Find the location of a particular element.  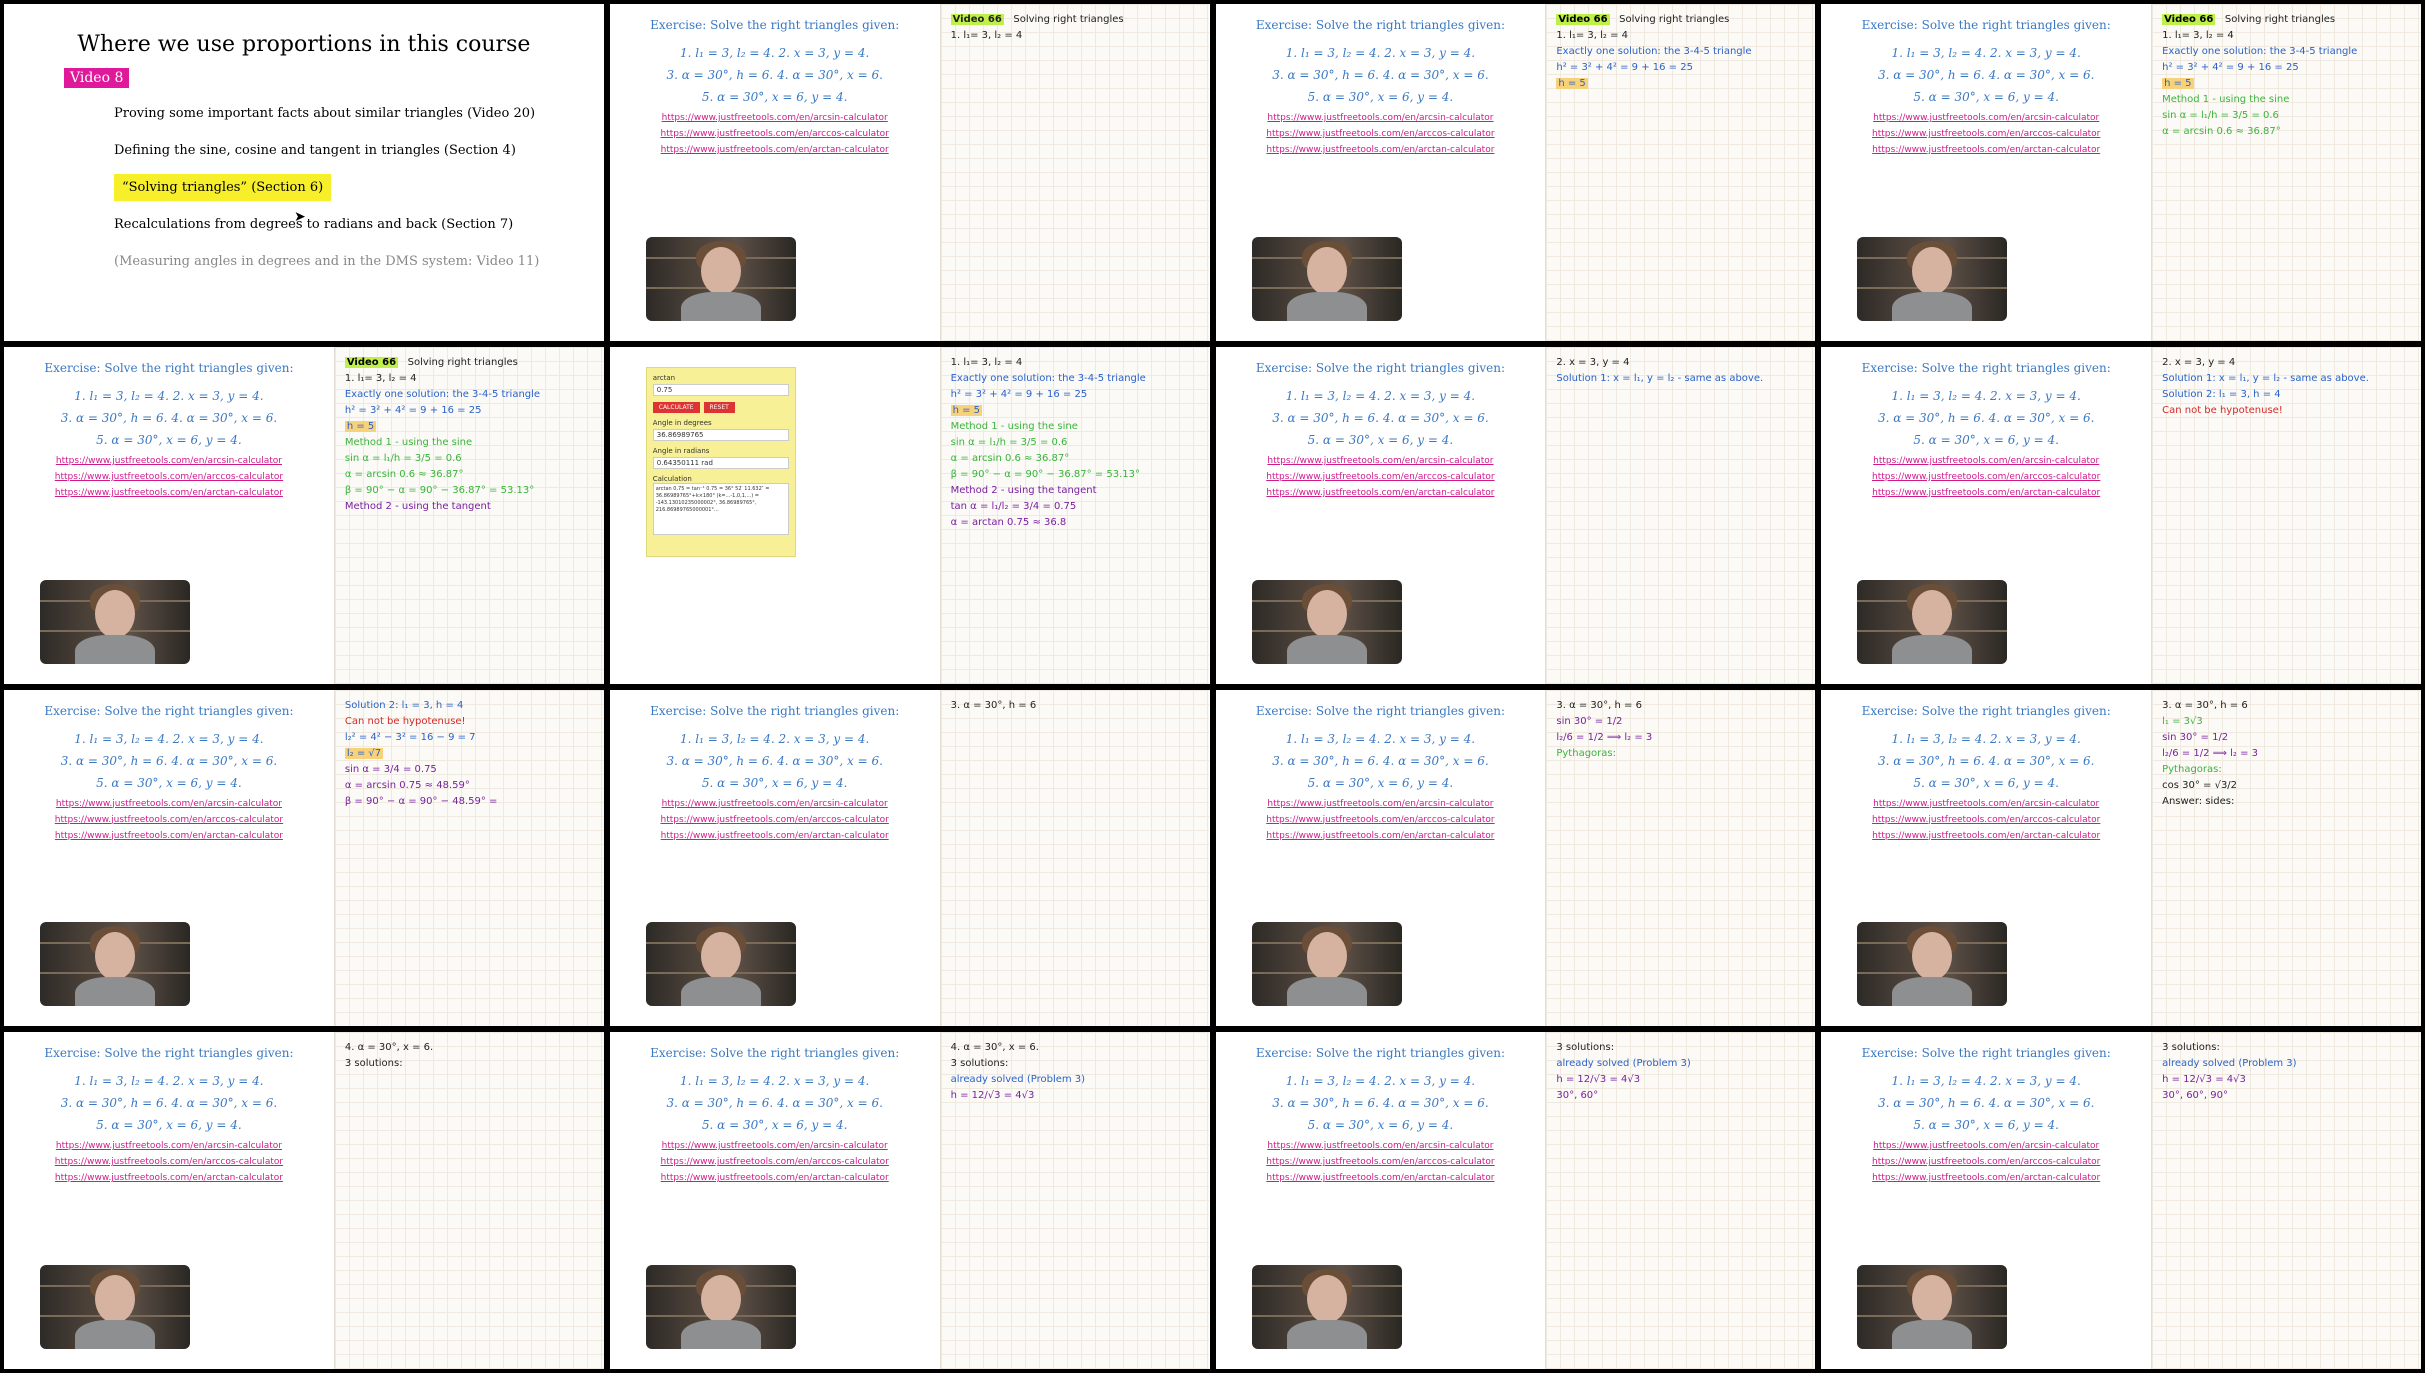

arctan-input: 0.75 is located at coordinates (720, 389).